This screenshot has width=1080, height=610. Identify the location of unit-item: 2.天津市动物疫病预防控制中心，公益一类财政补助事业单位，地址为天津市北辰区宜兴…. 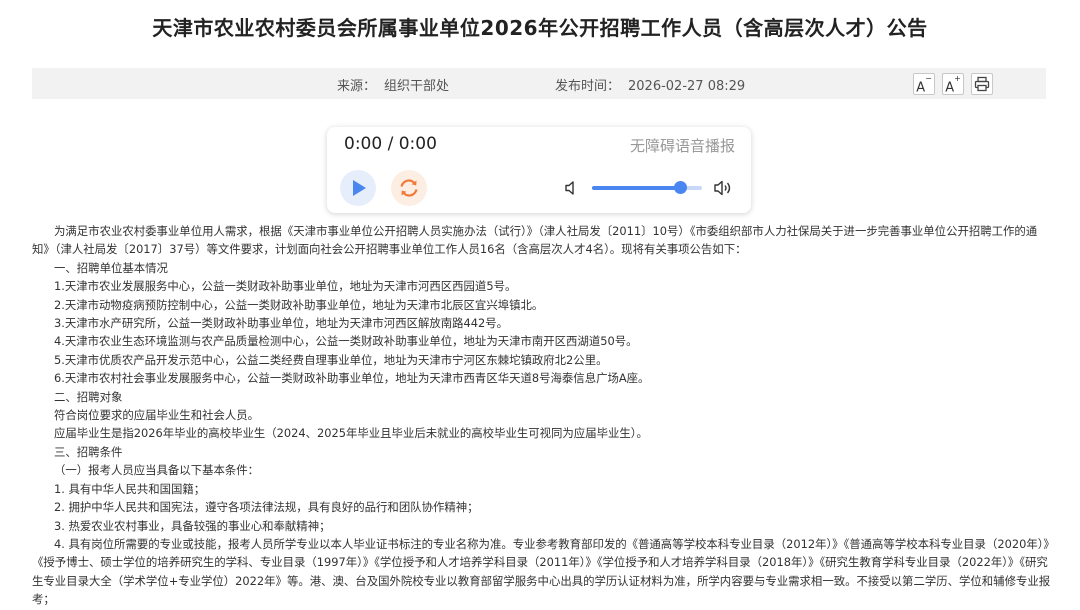
(299, 304).